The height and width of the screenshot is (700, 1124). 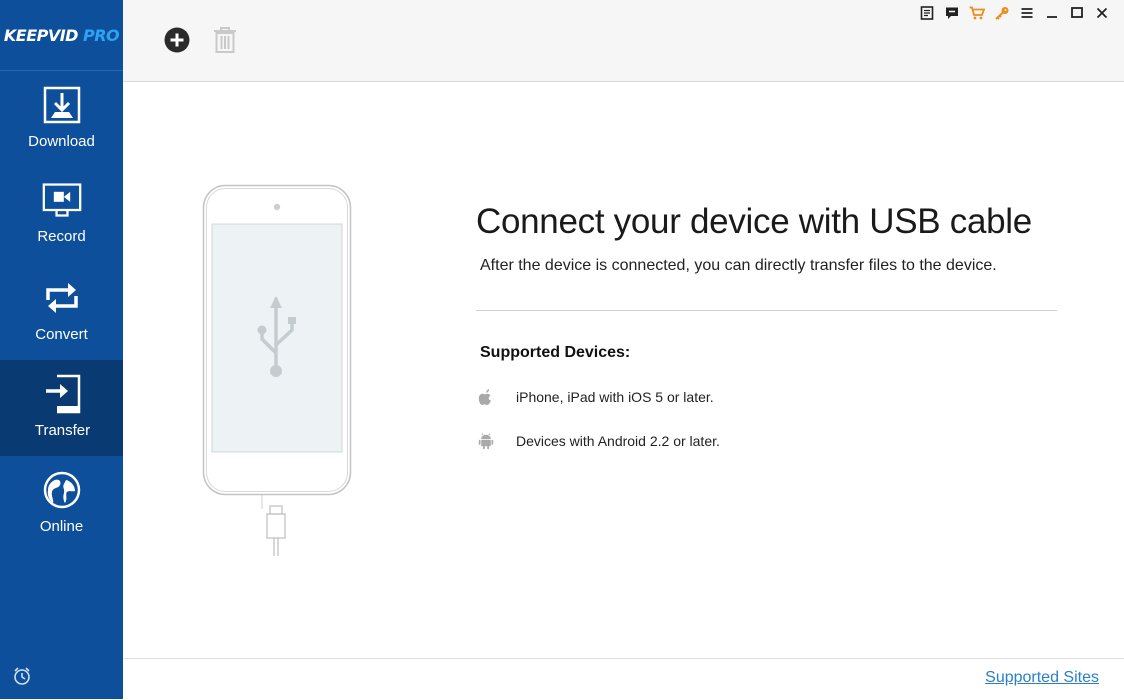 What do you see at coordinates (615, 397) in the screenshot?
I see `device-support-text: iPhone, iPad with iOS 5 or later.` at bounding box center [615, 397].